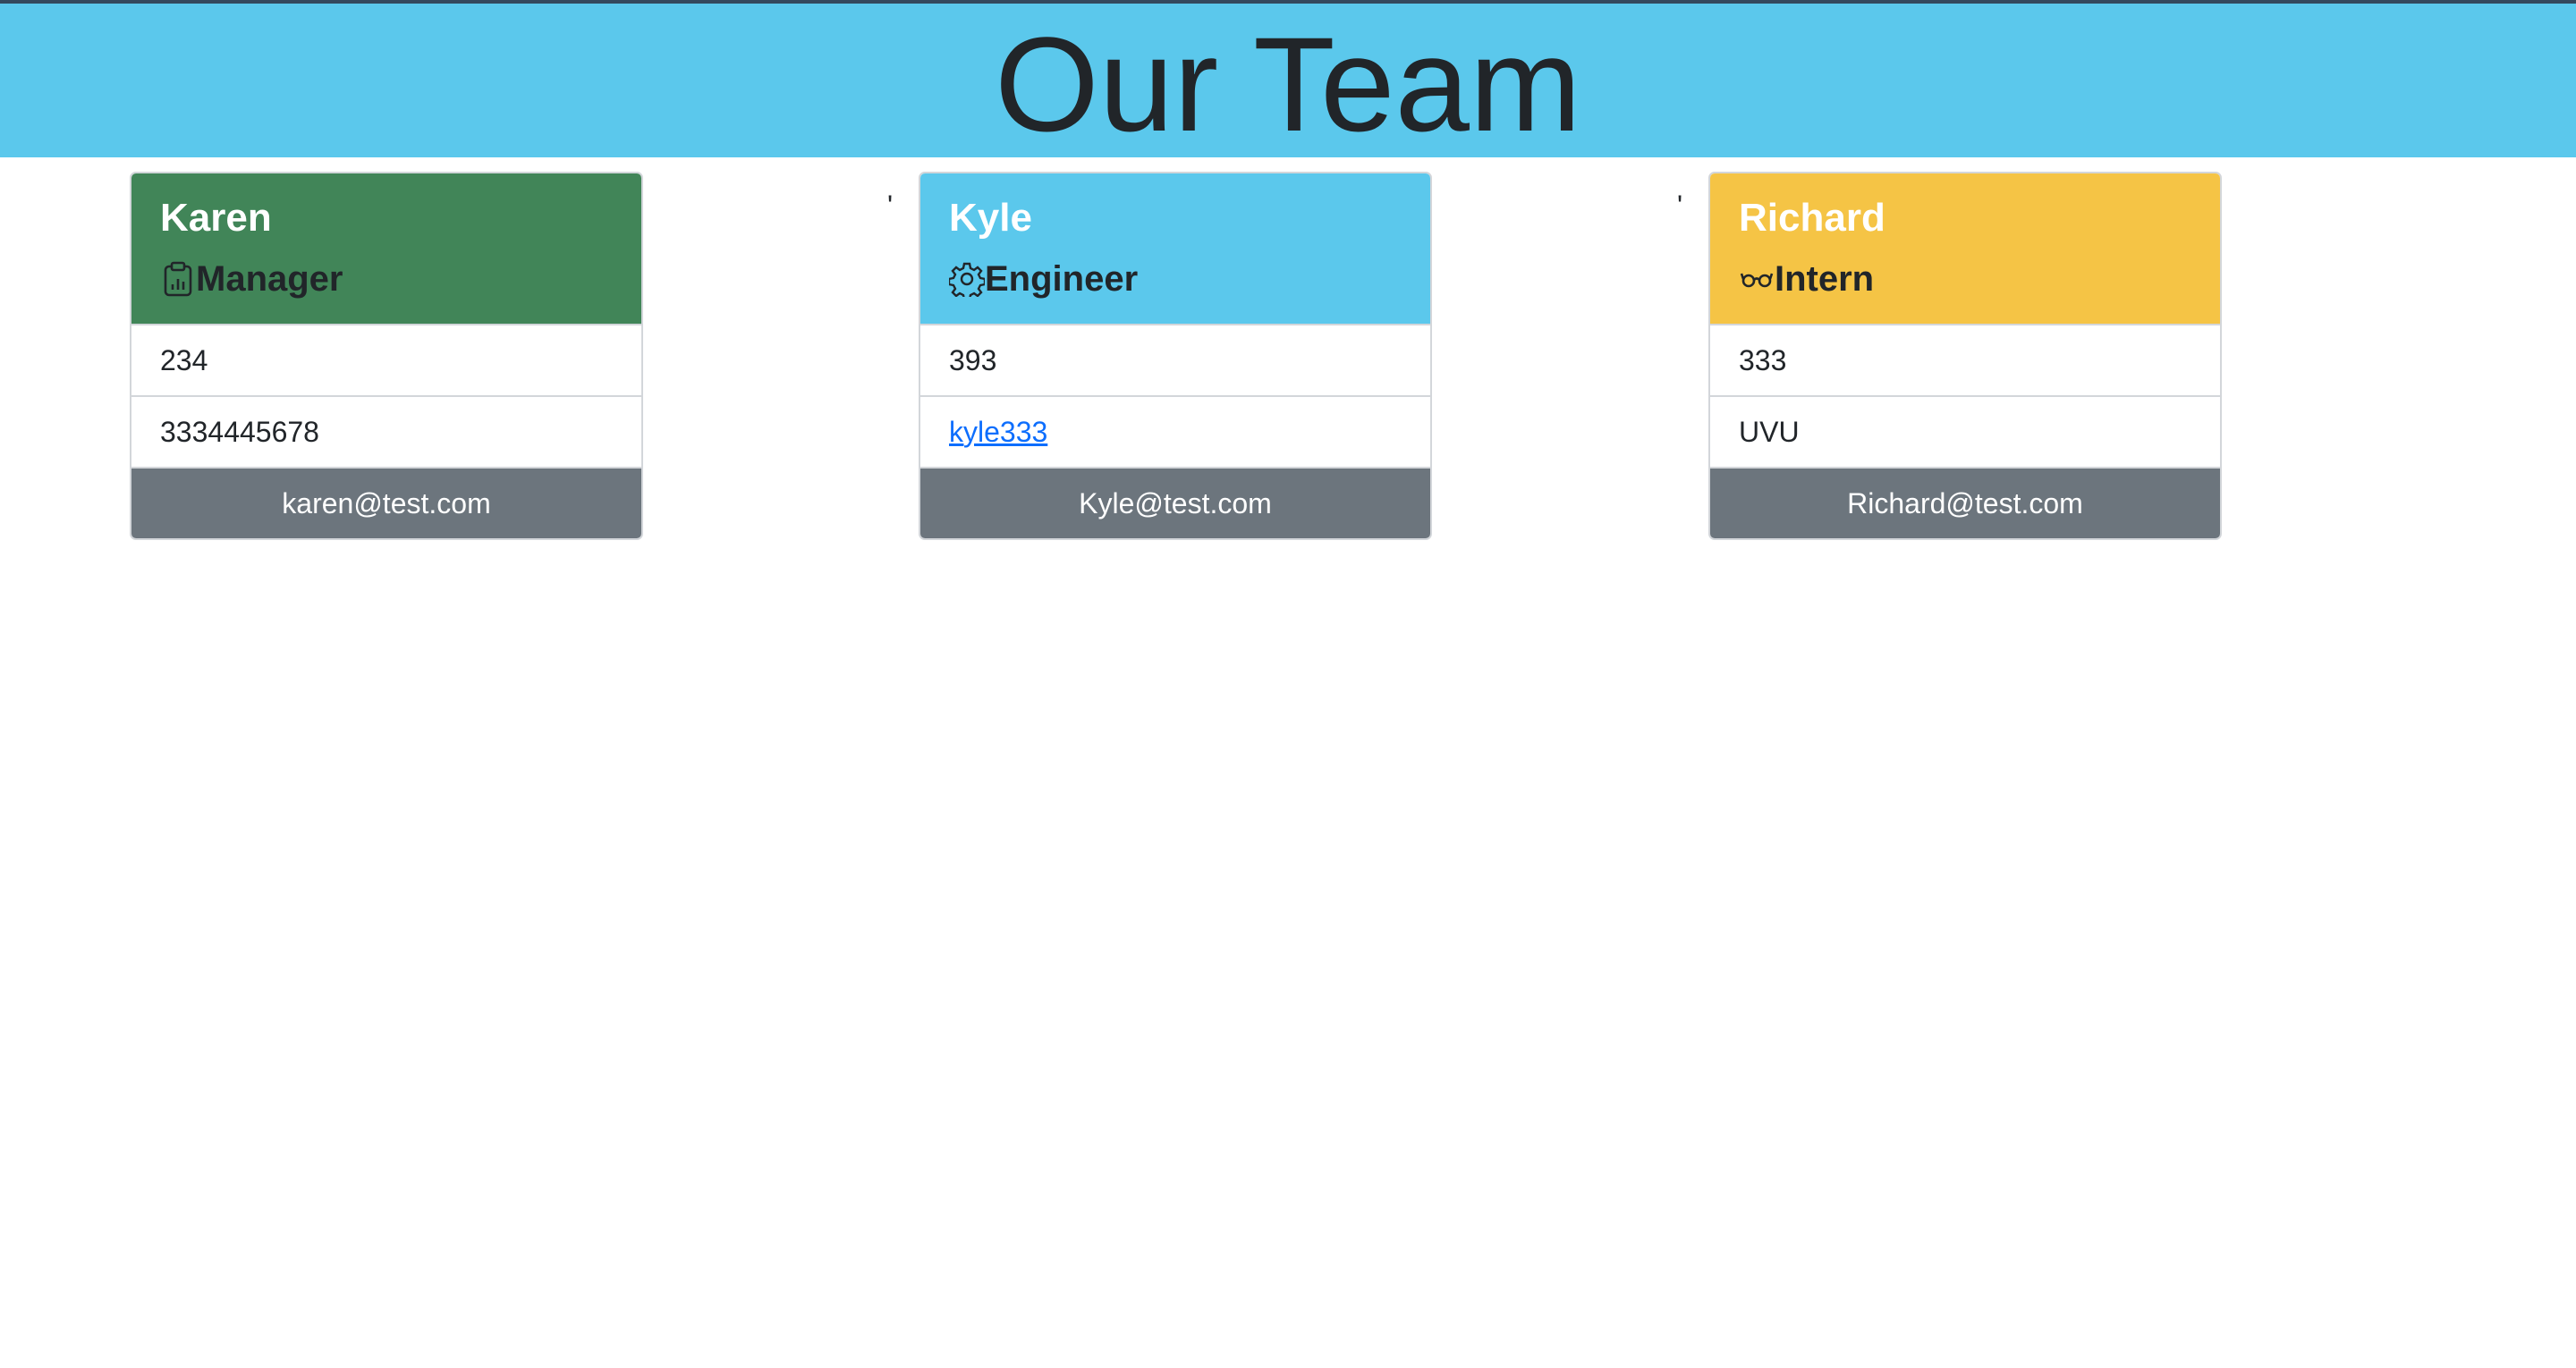 This screenshot has height=1368, width=2576. What do you see at coordinates (1965, 433) in the screenshot?
I see `member-school: UVU` at bounding box center [1965, 433].